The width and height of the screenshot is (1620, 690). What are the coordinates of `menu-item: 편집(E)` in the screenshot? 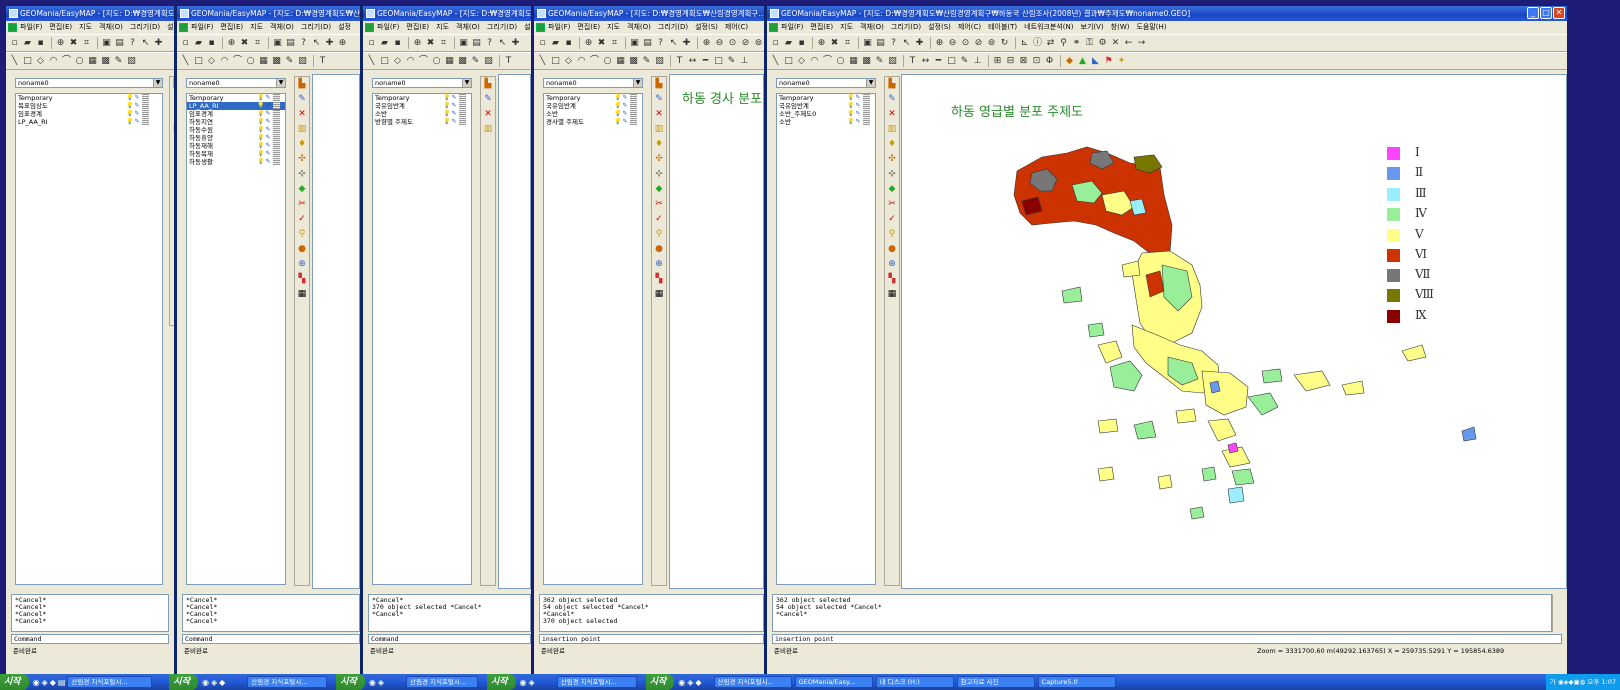 It's located at (821, 27).